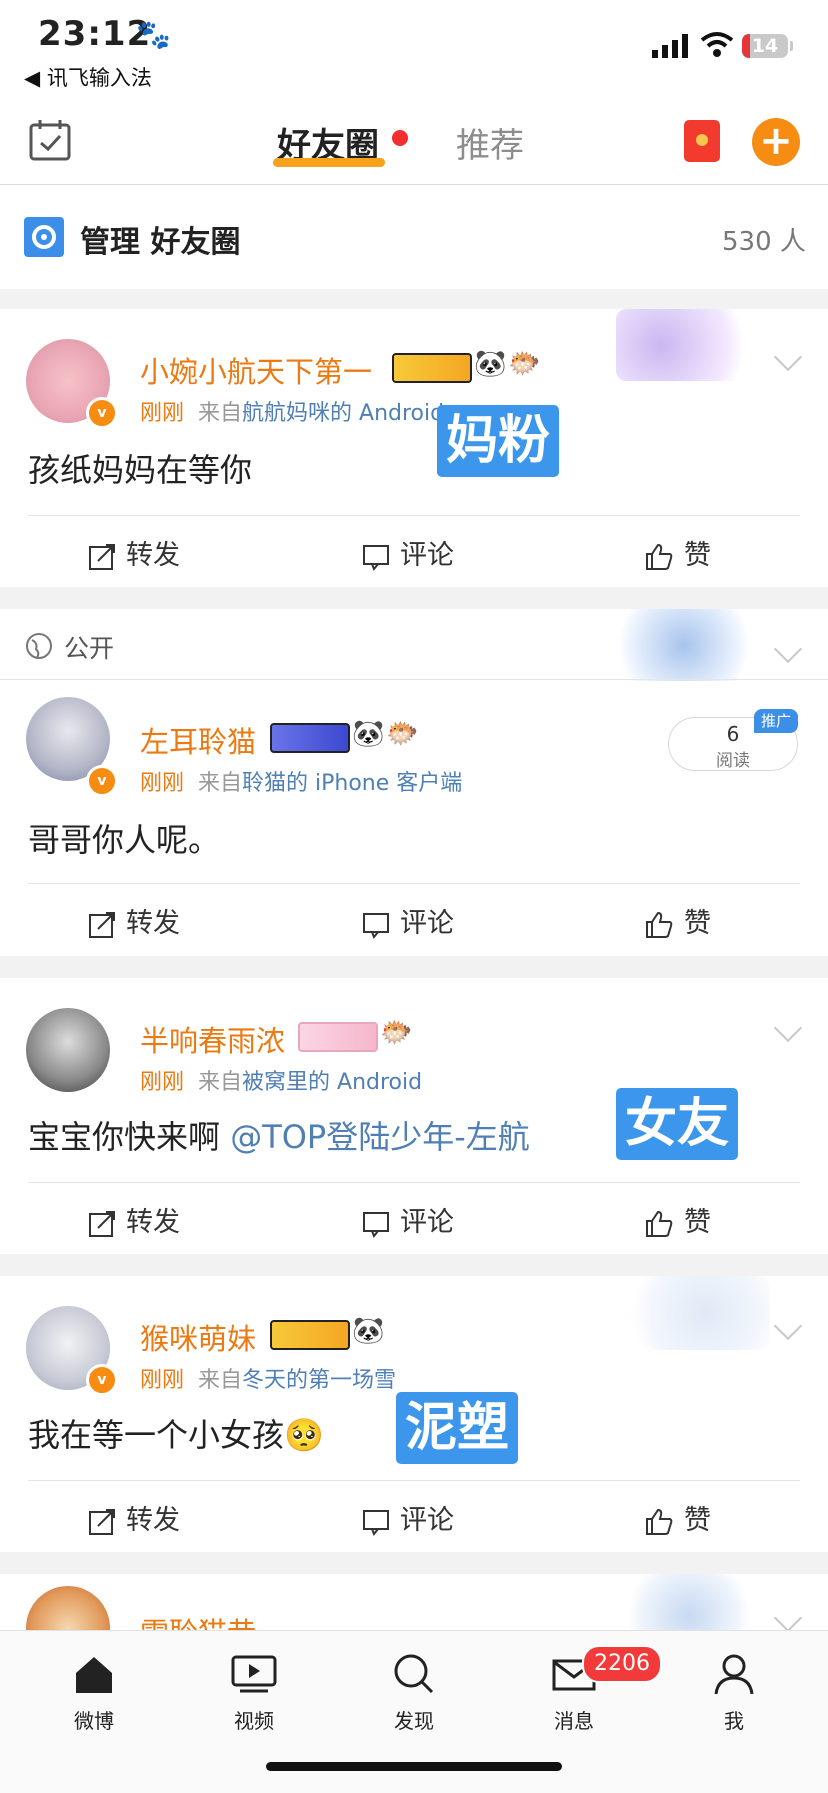  I want to click on globe-icon, so click(39, 646).